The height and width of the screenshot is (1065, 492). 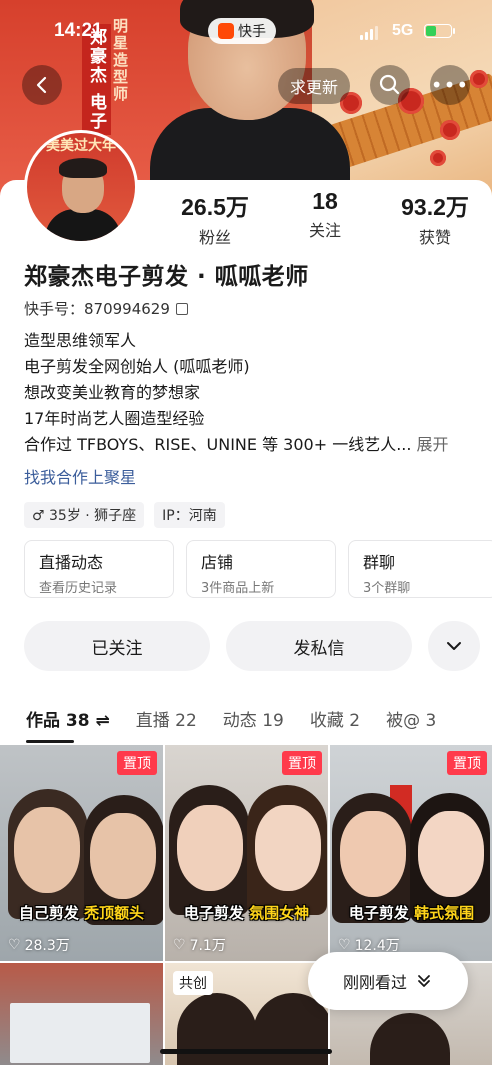 I want to click on bio-line-last: 合作过 TFBOYS、RISE、UNINE 等 300+ 一线艺人... 展开, so click(x=236, y=445).